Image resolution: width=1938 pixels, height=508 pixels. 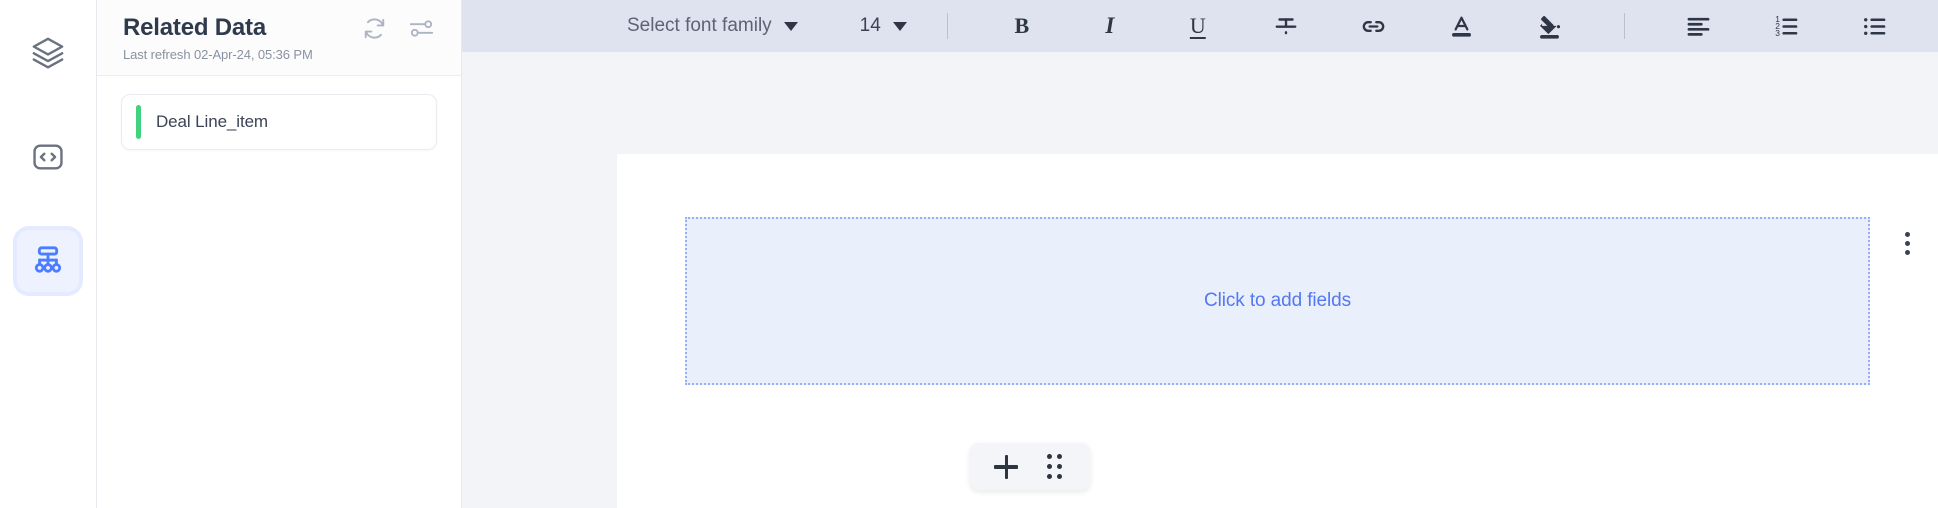 I want to click on sidebar-item-code, so click(x=48, y=157).